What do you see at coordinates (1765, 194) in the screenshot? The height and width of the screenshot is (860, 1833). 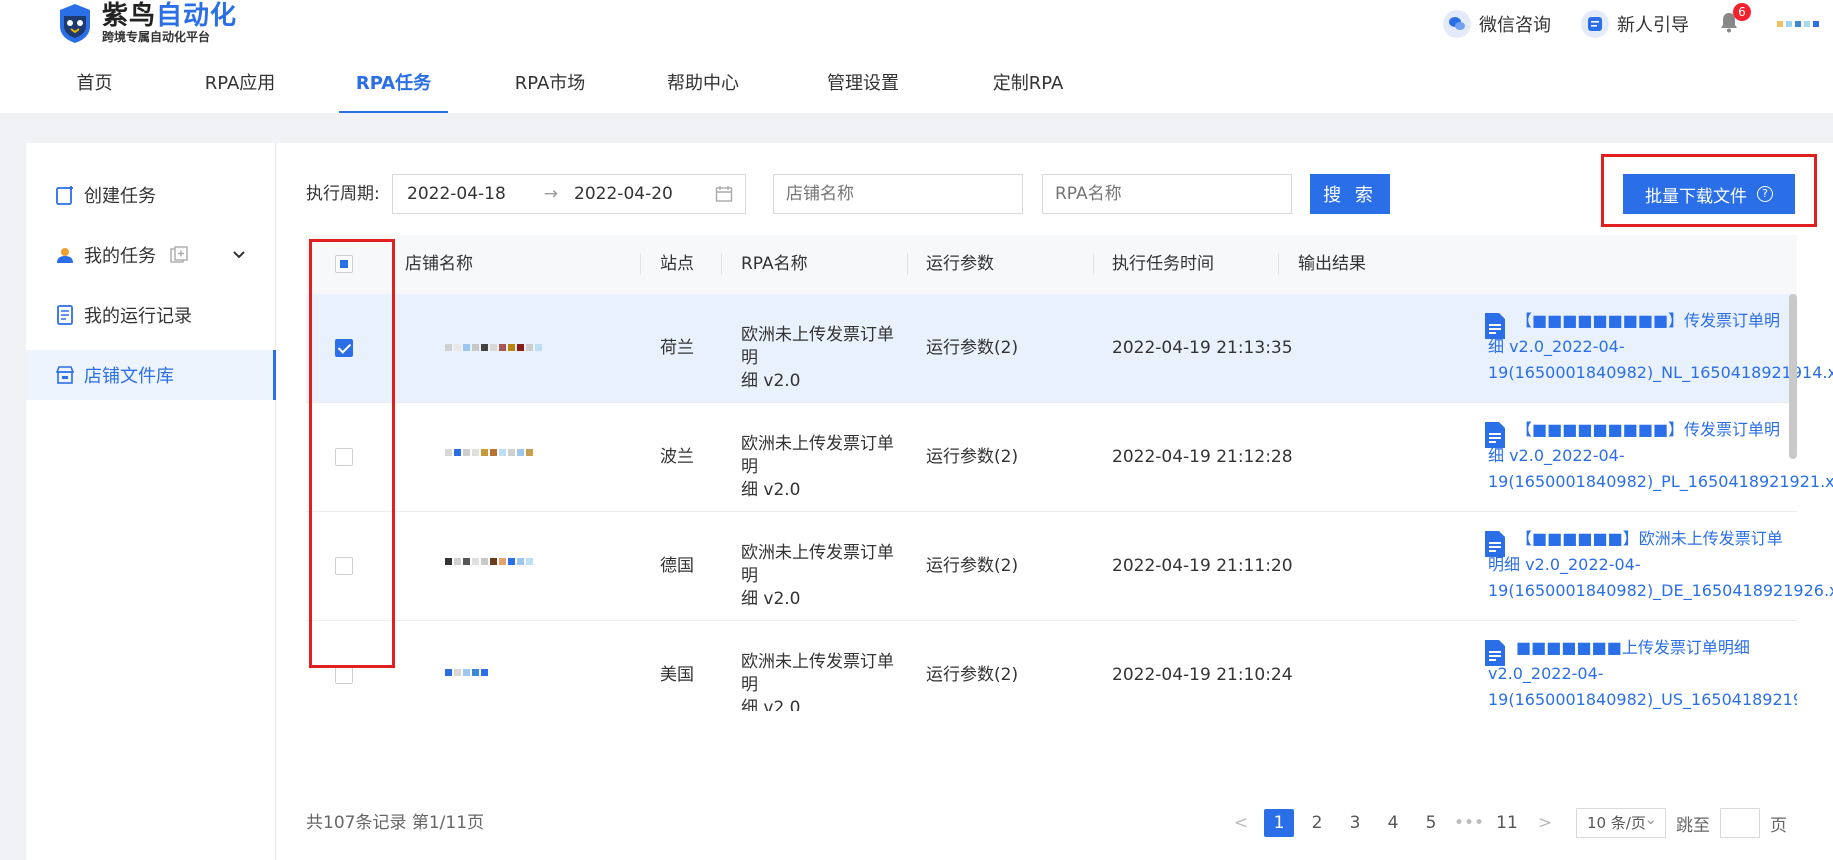 I see `help-circle-icon: ?` at bounding box center [1765, 194].